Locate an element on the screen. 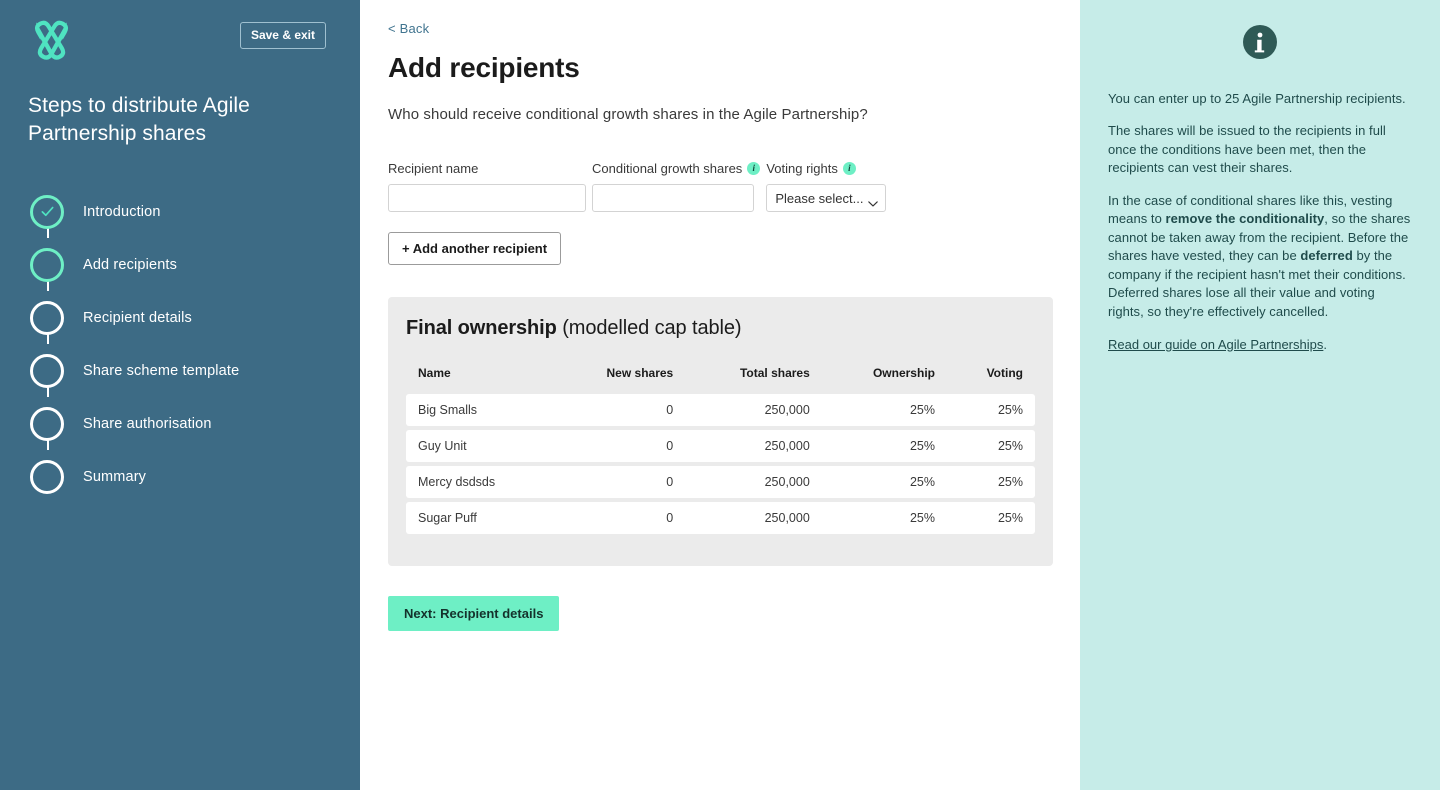  info-icon-conditional-shares: i is located at coordinates (754, 168).